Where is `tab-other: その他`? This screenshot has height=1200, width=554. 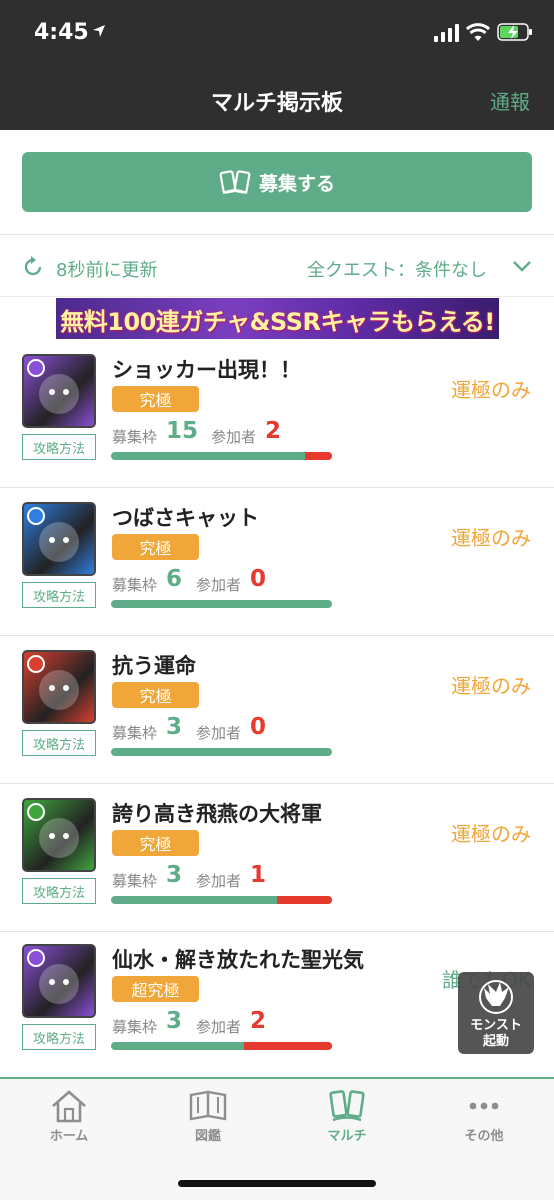
tab-other: その他 is located at coordinates (484, 1116).